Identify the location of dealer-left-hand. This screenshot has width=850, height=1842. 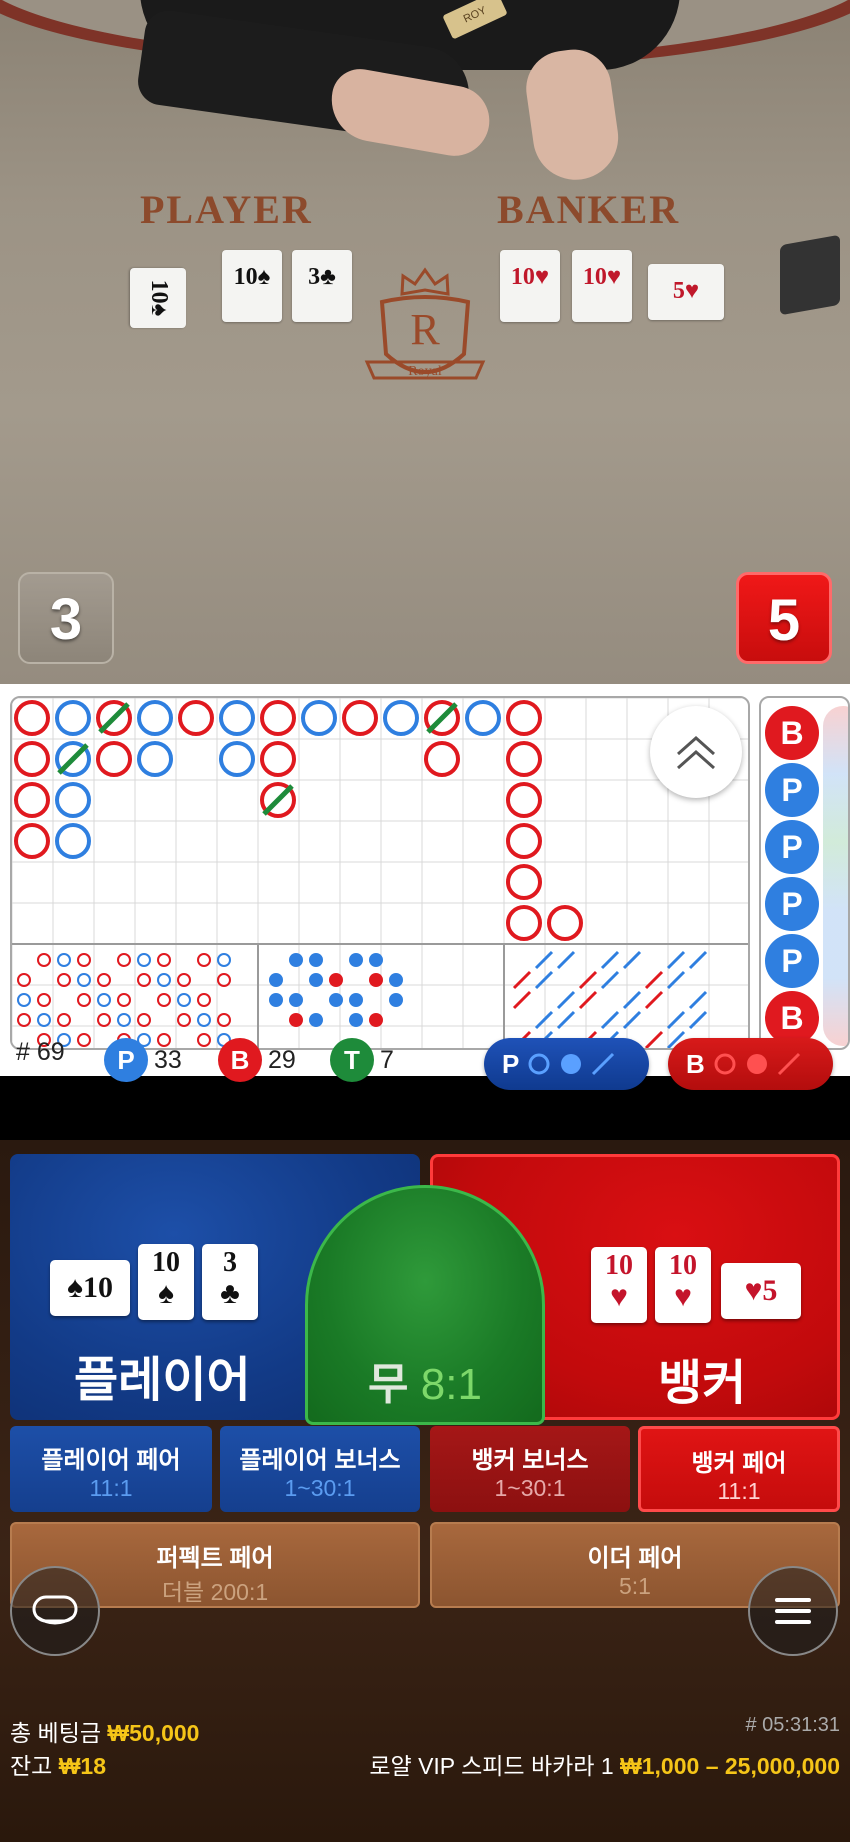
(410, 113).